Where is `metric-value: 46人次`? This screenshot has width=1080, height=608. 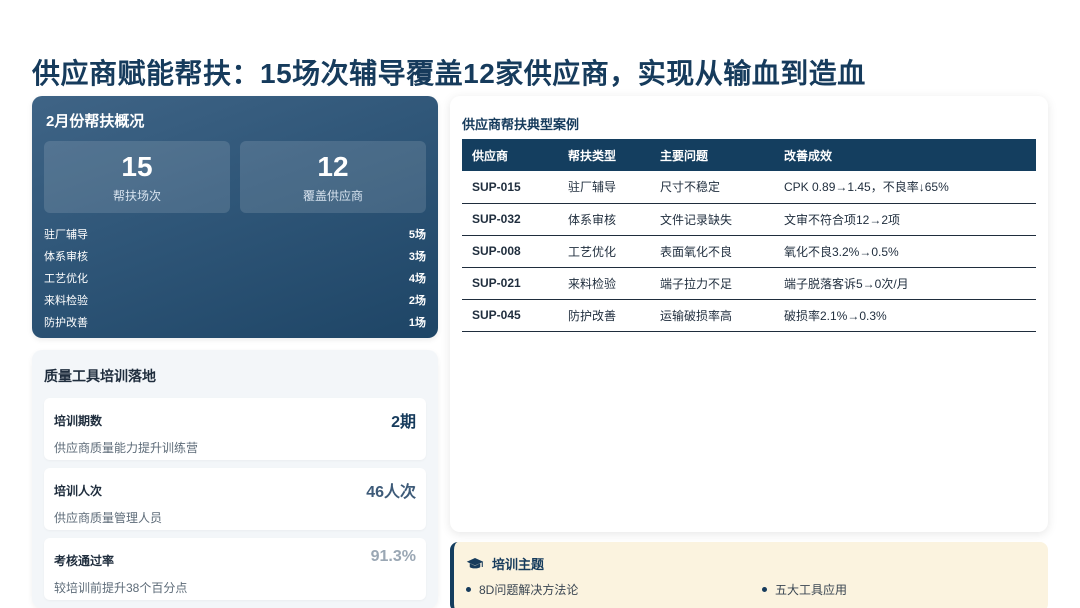
metric-value: 46人次 is located at coordinates (391, 492).